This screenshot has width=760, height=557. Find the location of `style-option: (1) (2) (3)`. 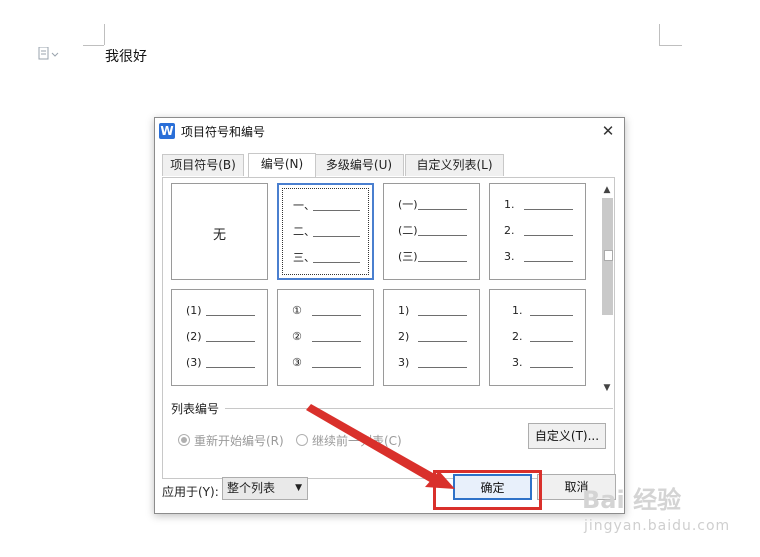

style-option: (1) (2) (3) is located at coordinates (219, 337).